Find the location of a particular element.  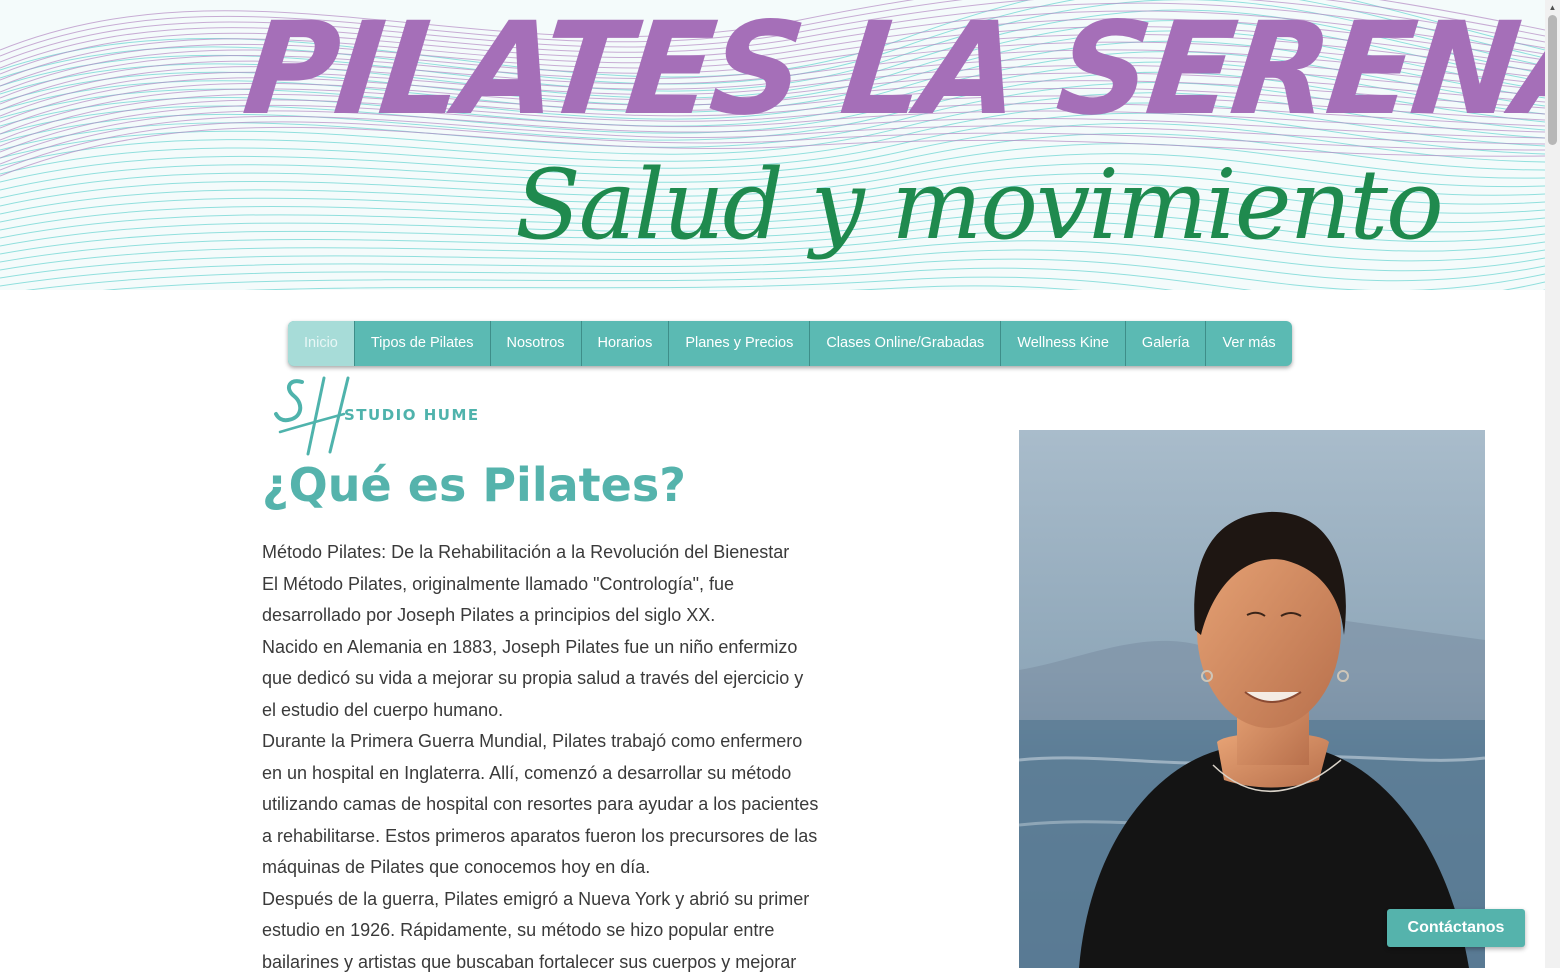

nav-item-ver-mas: Ver más is located at coordinates (1248, 343).